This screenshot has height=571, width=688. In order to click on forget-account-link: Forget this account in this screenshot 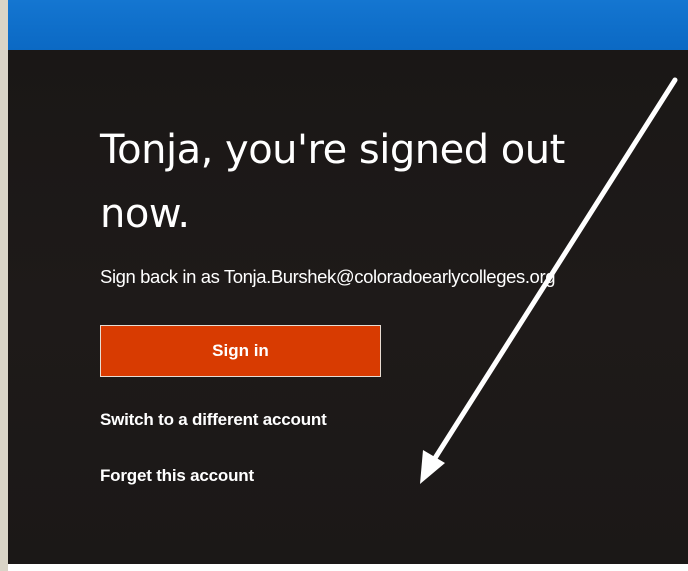, I will do `click(177, 476)`.